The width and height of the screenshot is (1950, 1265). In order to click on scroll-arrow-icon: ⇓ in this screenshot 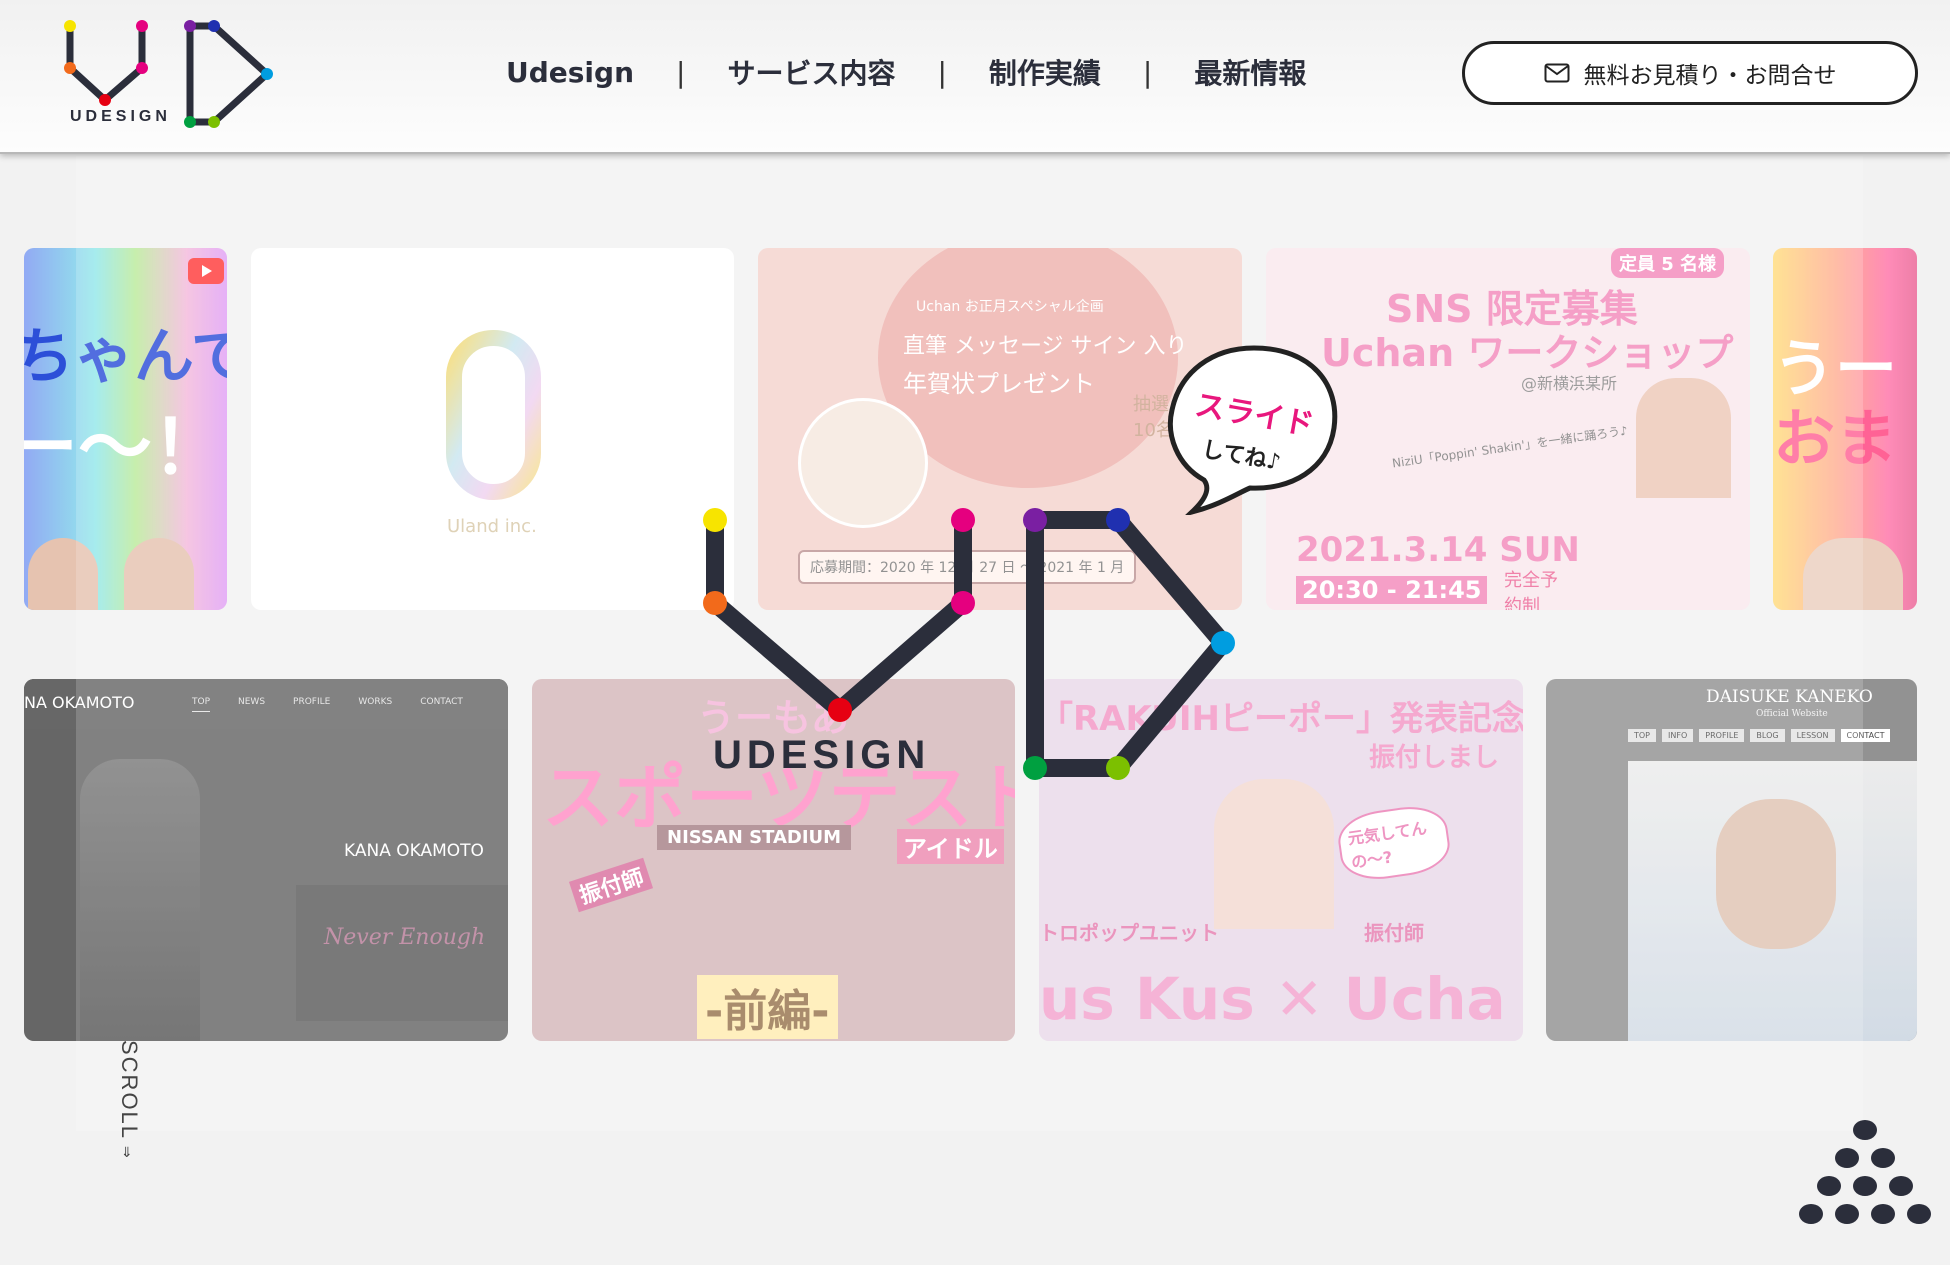, I will do `click(127, 1153)`.